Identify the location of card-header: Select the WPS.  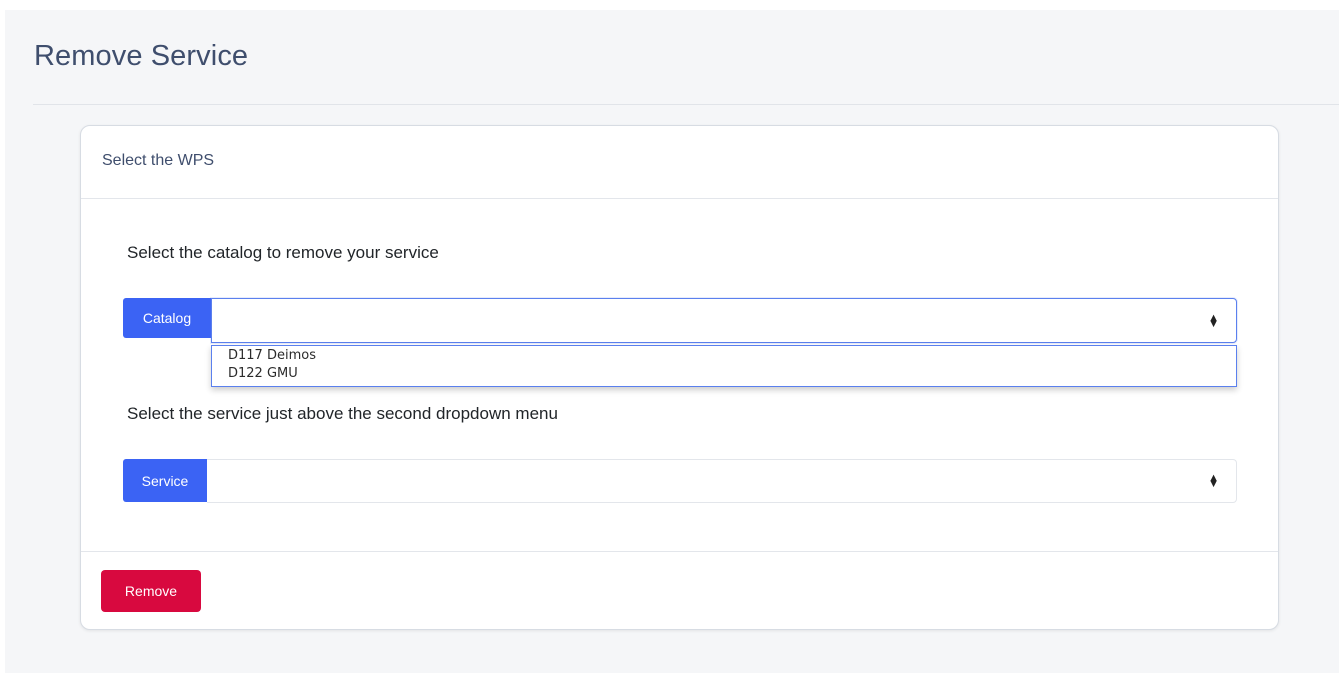
(679, 162).